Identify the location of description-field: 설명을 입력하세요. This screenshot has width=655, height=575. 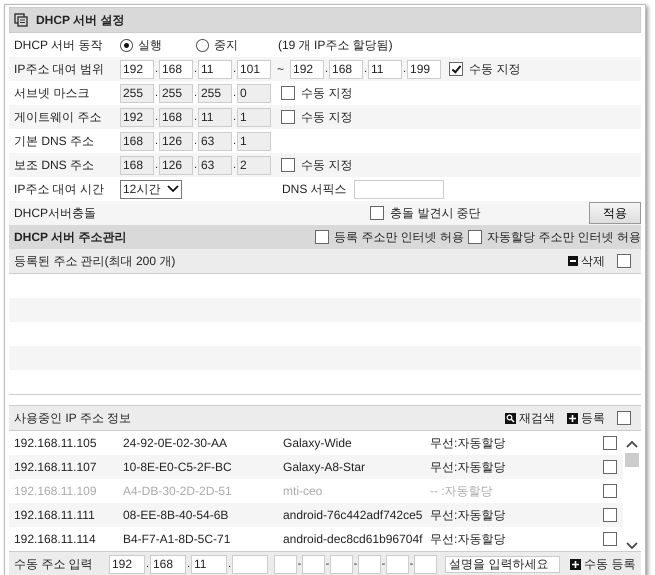
(502, 564).